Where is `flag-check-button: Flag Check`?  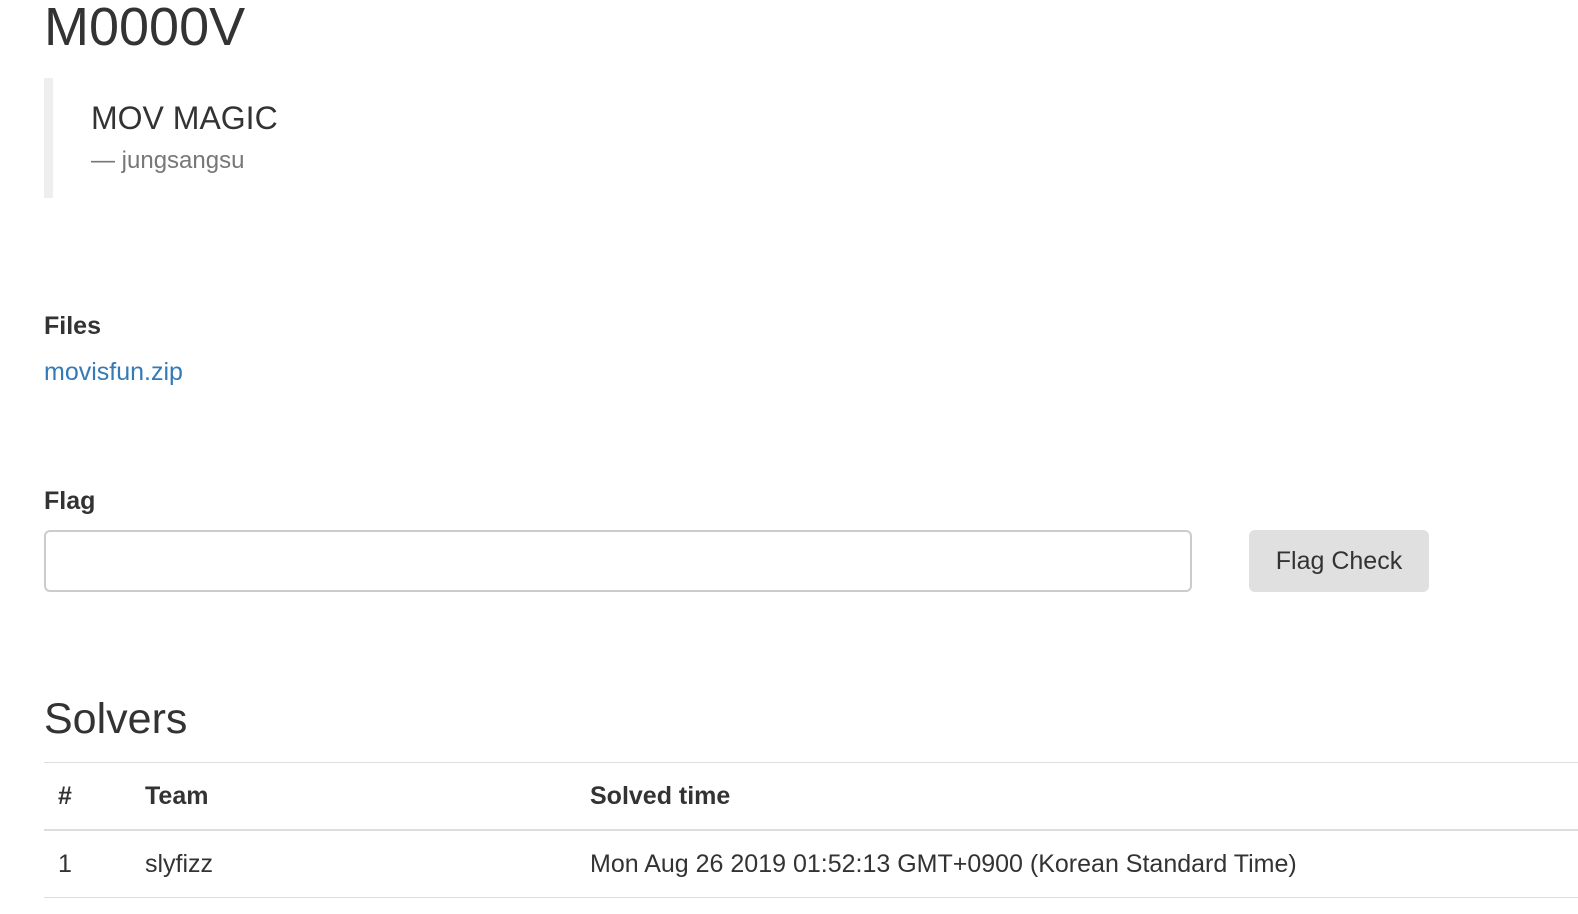 flag-check-button: Flag Check is located at coordinates (1339, 561).